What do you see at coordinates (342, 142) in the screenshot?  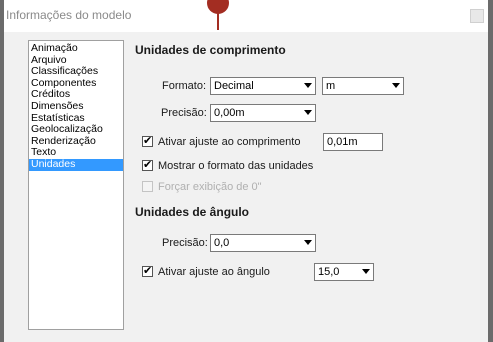 I see `length-snap-value: 0,01m` at bounding box center [342, 142].